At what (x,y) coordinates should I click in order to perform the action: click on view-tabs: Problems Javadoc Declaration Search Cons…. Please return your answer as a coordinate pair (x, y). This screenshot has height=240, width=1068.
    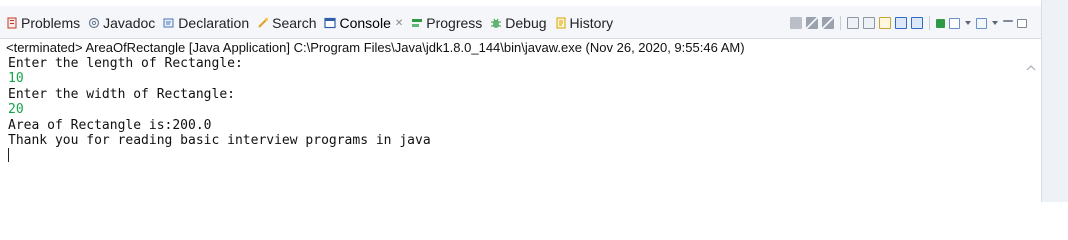
    Looking at the image, I should click on (313, 23).